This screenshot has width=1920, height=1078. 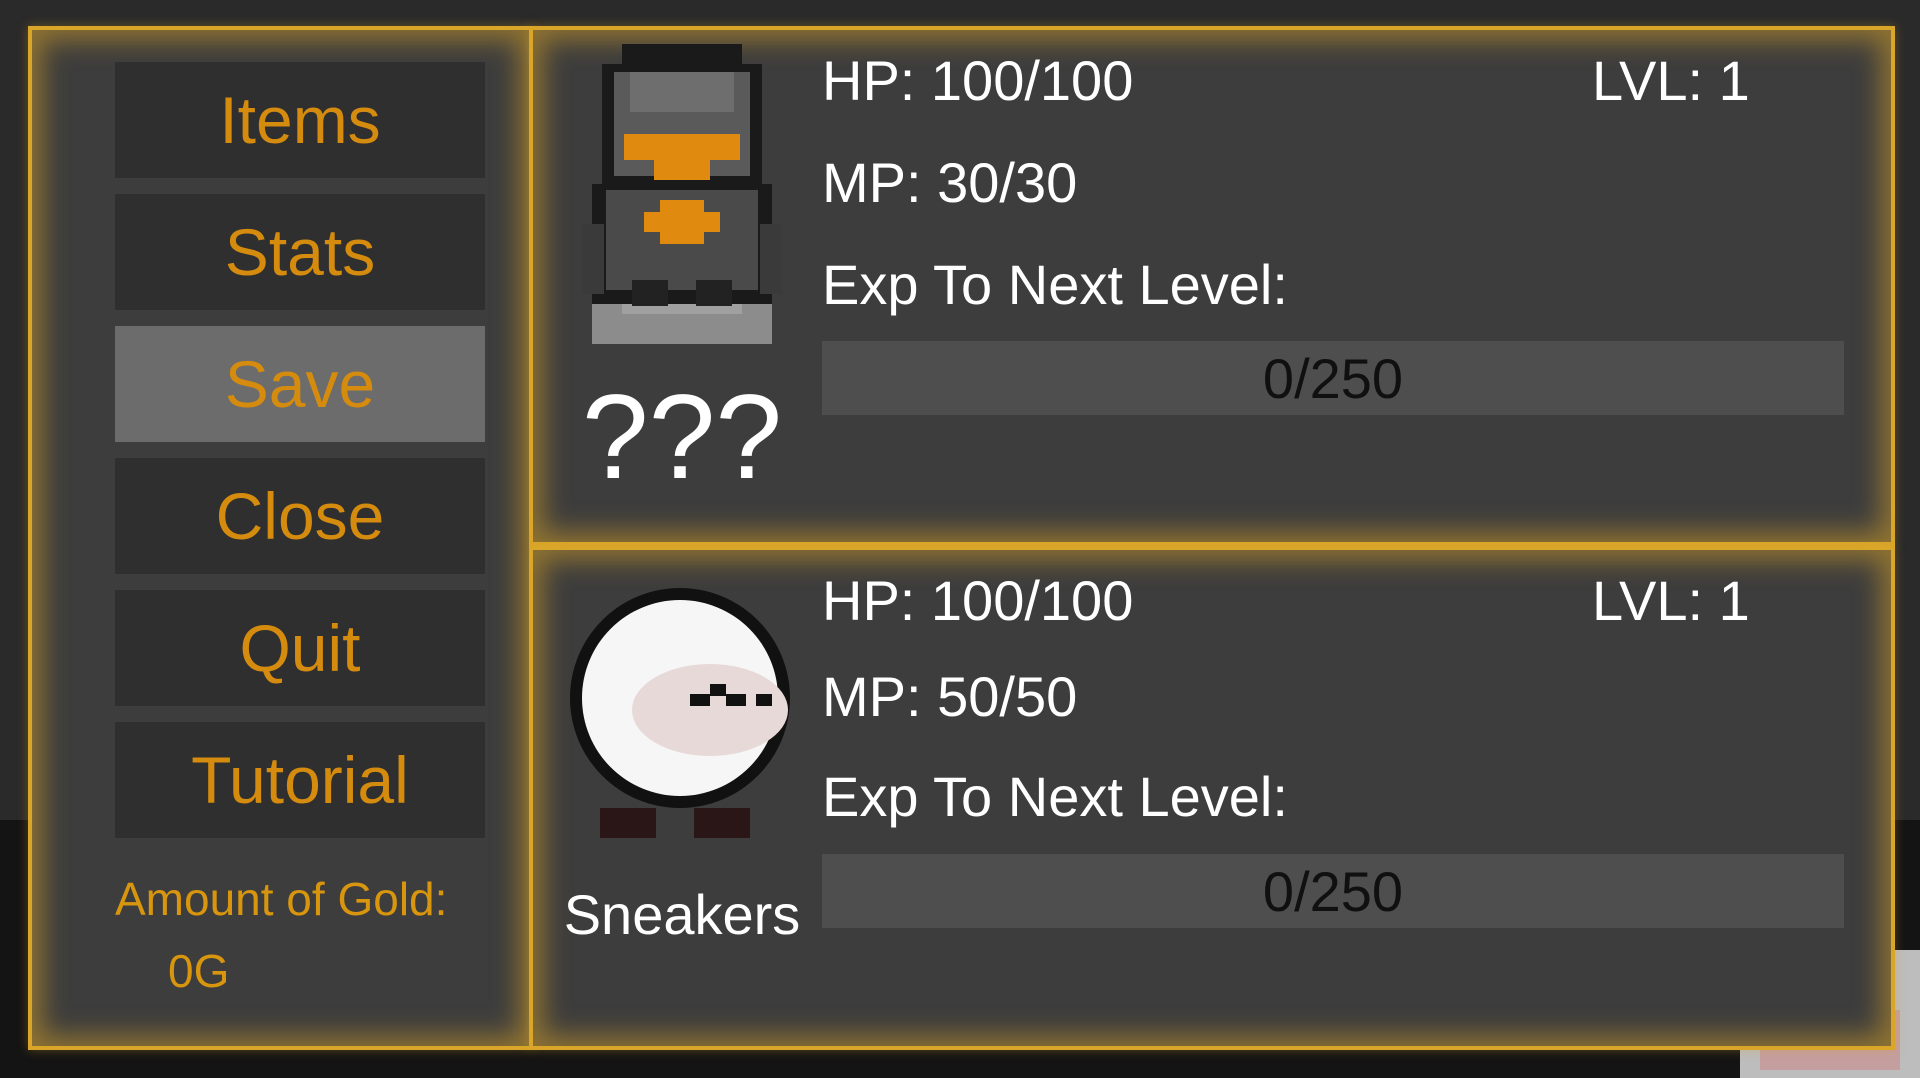 I want to click on mp-label: MP: 30/30, so click(x=950, y=182).